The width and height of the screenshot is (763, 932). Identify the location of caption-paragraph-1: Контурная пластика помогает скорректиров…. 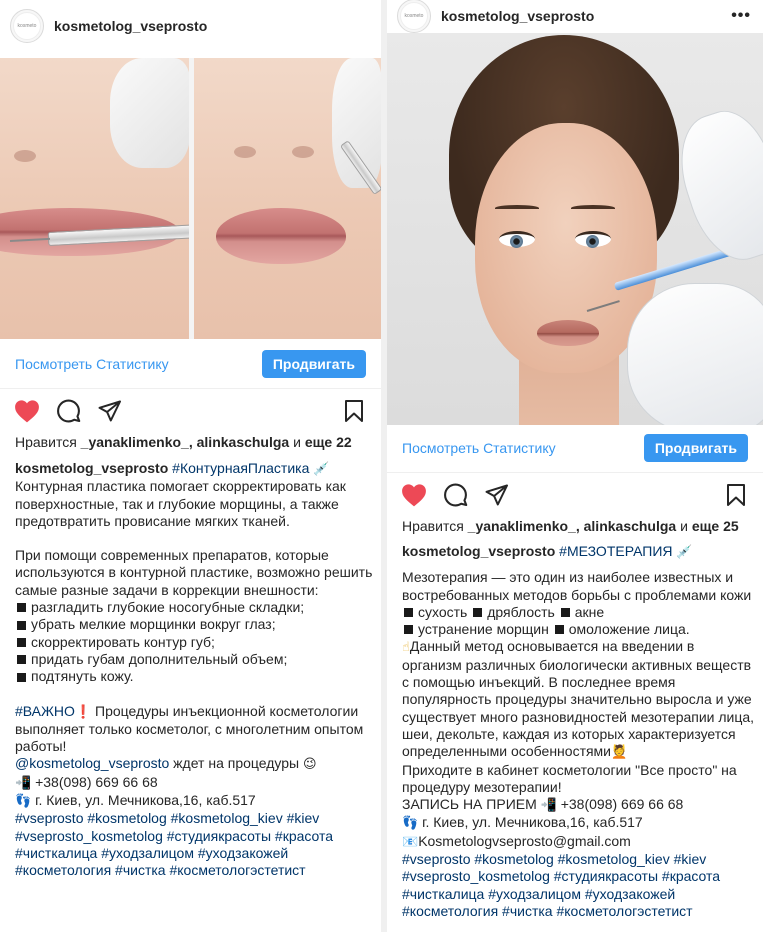
(180, 503).